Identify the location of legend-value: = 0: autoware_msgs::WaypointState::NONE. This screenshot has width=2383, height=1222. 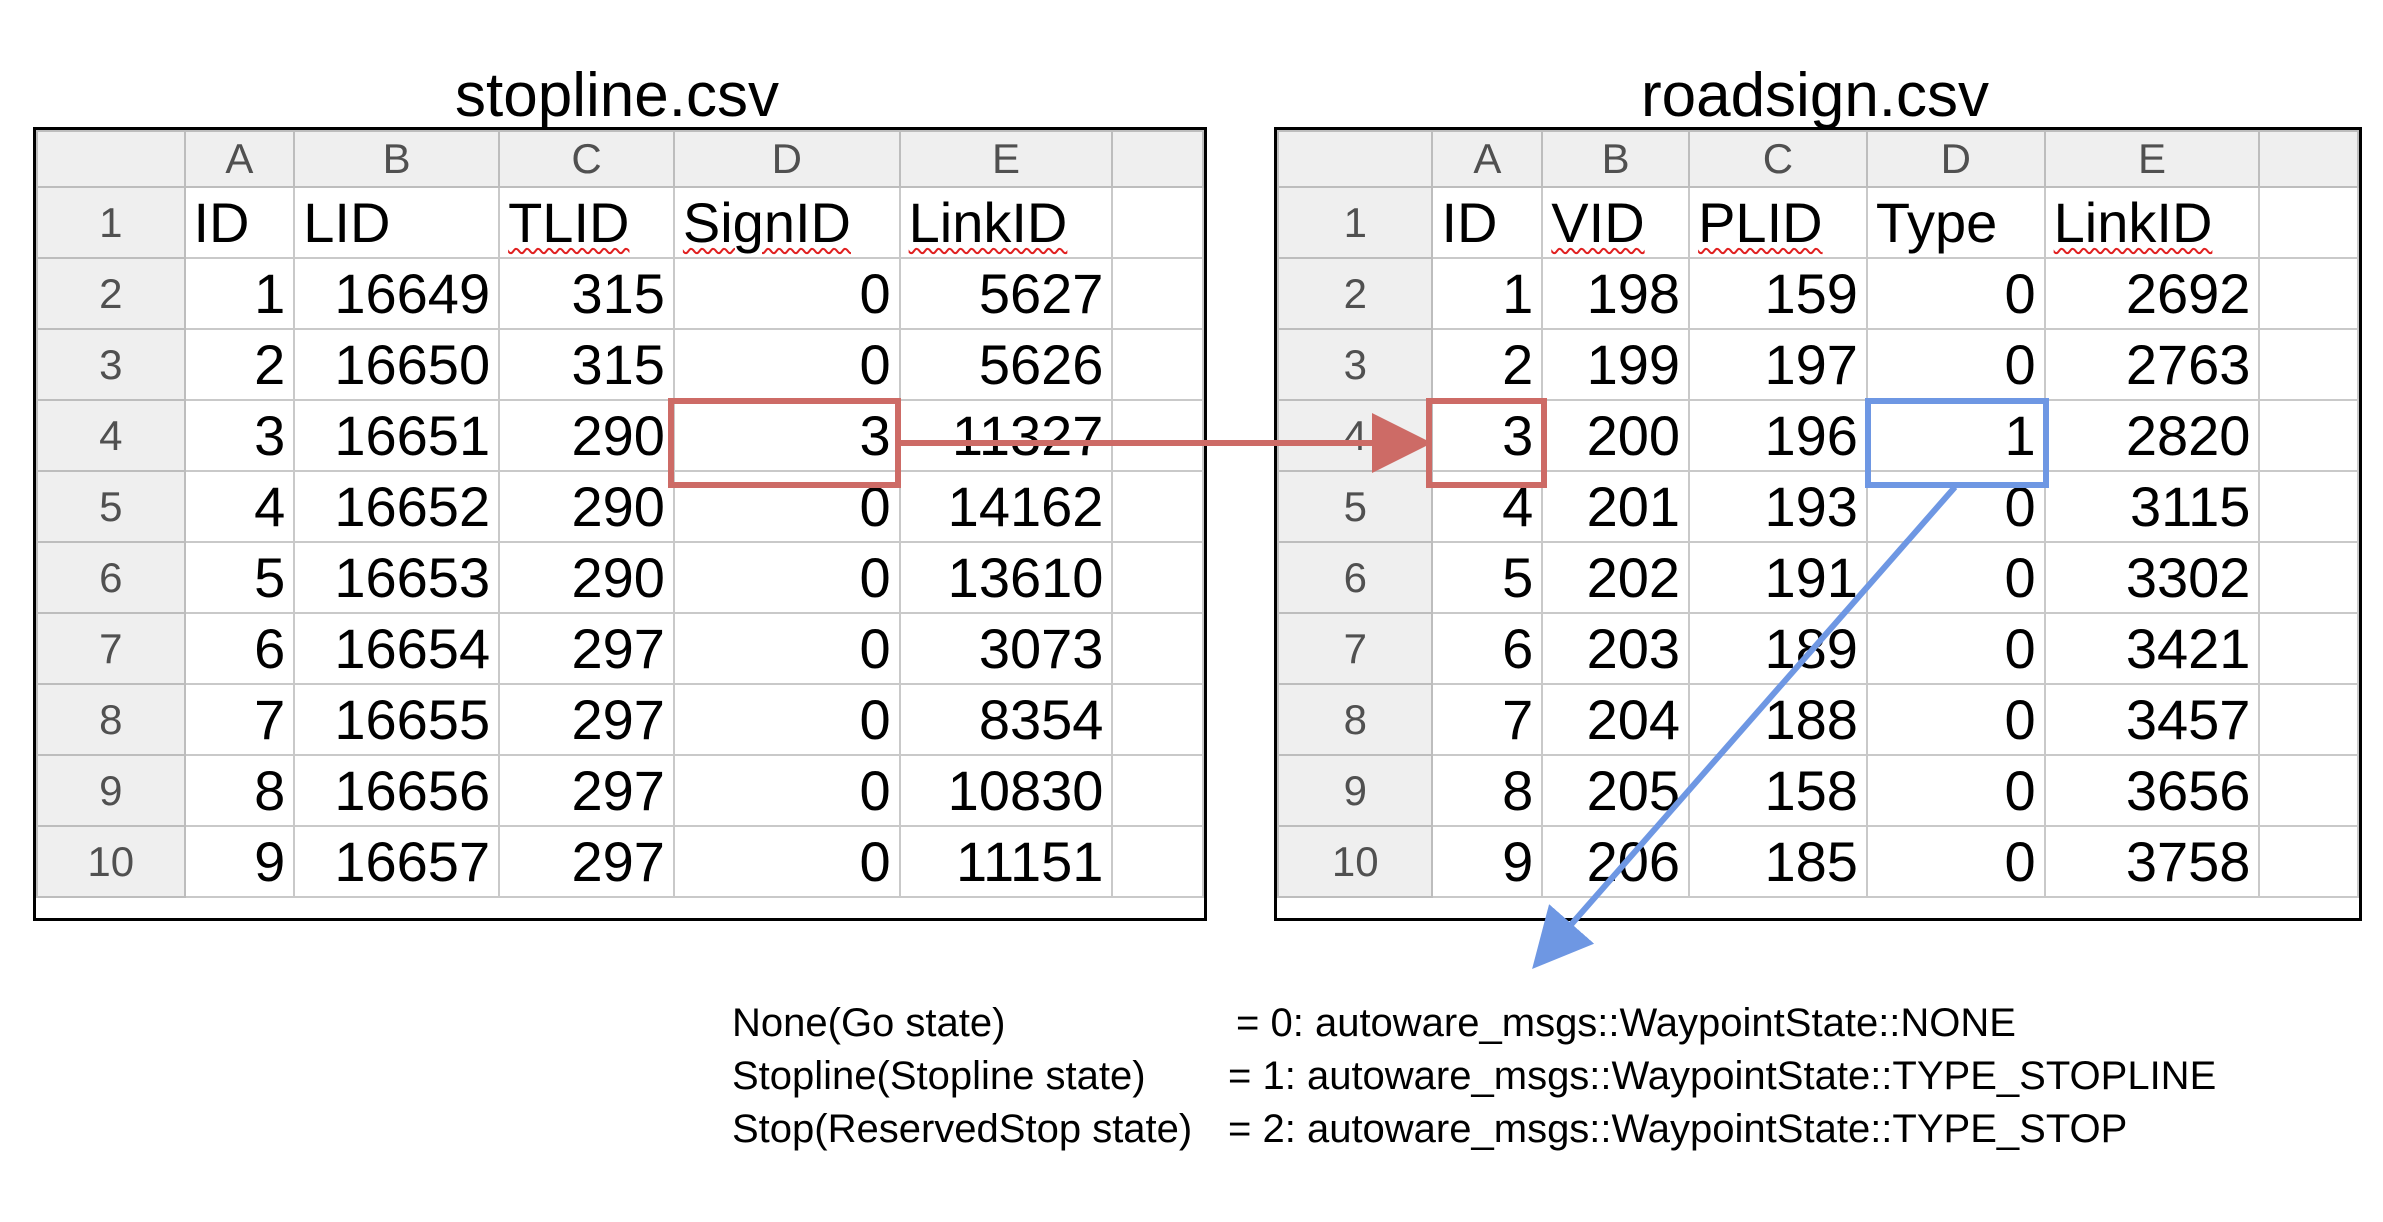
(1626, 1023).